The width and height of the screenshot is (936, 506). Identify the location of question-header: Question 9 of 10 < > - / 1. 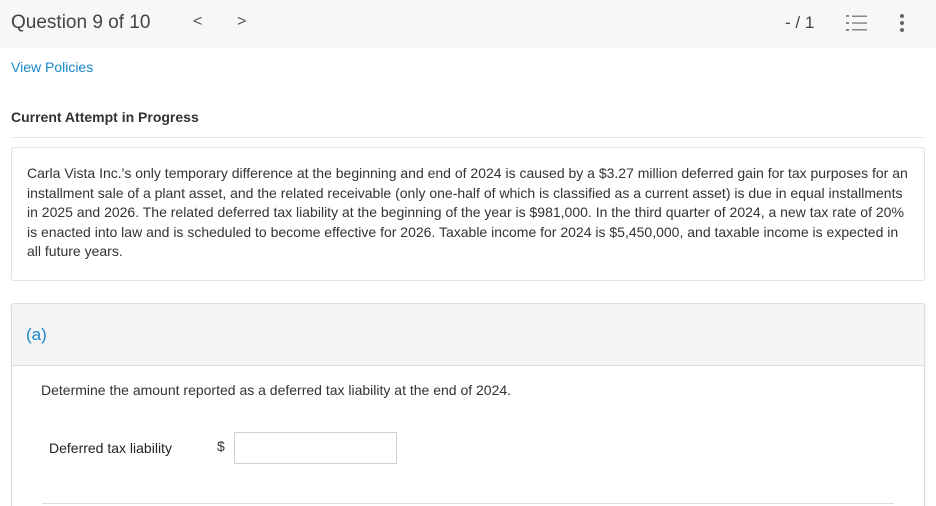
(468, 24).